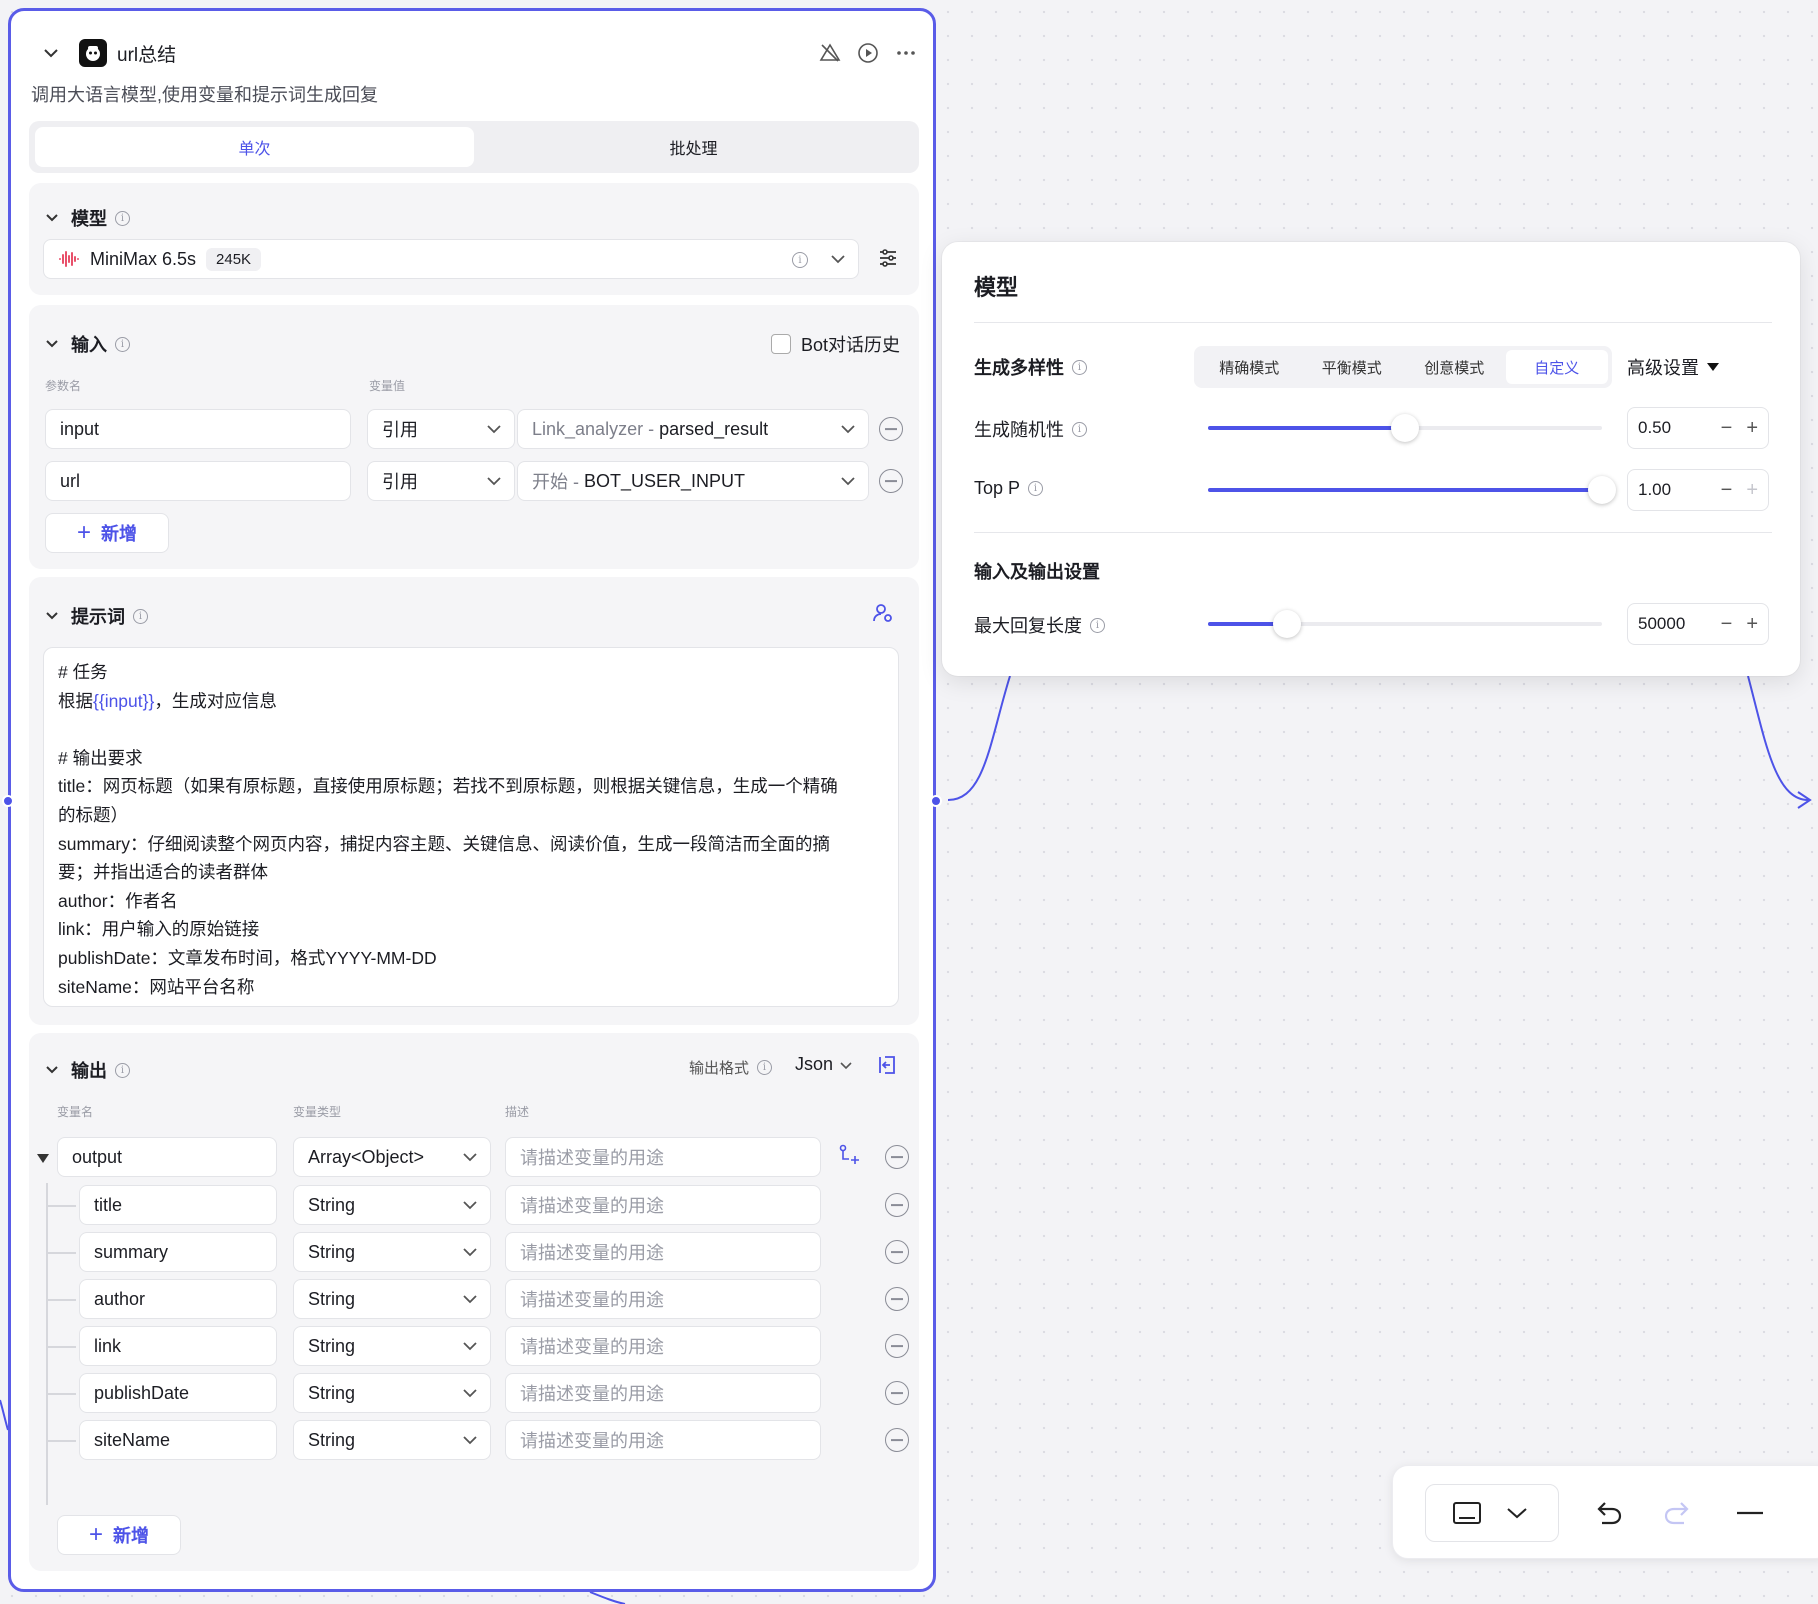  I want to click on top-p-value: 1.00, so click(1654, 490).